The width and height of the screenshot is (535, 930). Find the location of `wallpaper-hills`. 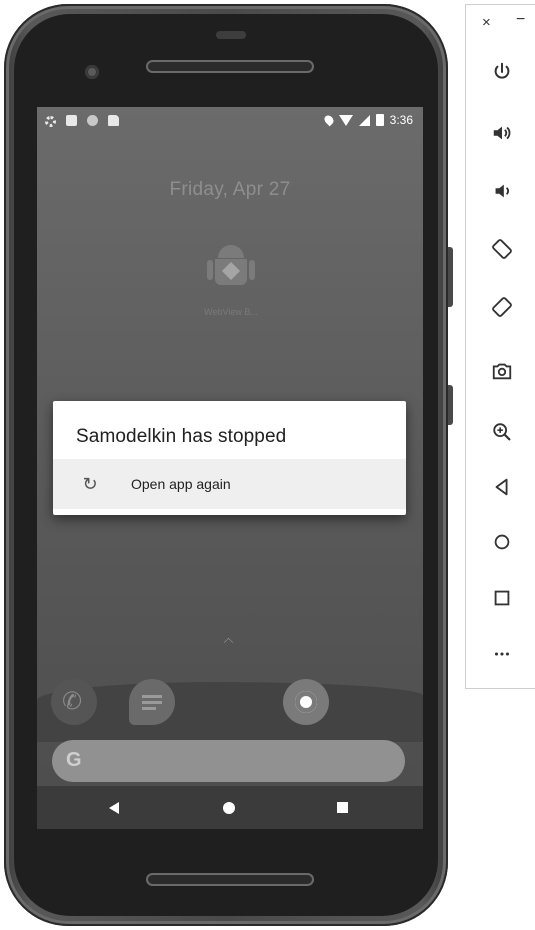

wallpaper-hills is located at coordinates (230, 712).